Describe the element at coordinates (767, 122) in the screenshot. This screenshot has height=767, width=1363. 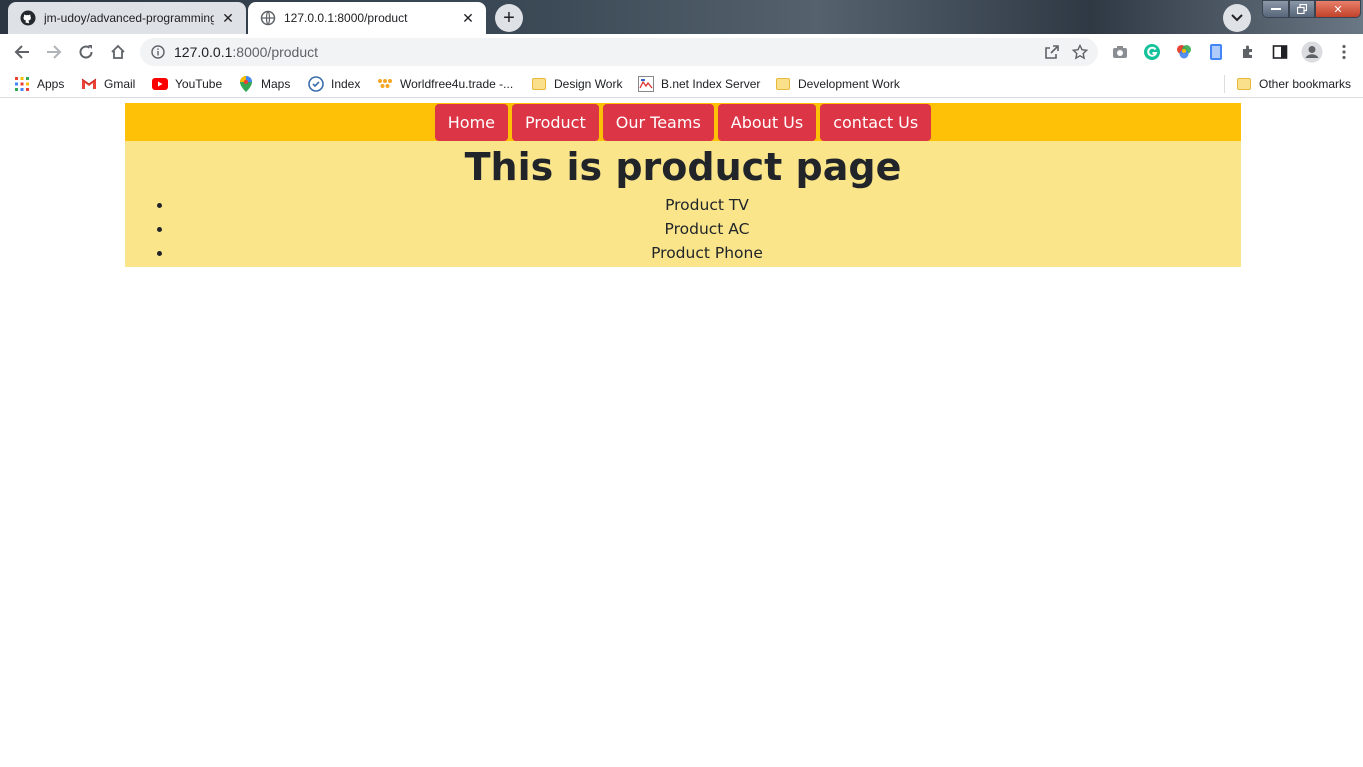
I see `nav-about-us-button: About Us` at that location.